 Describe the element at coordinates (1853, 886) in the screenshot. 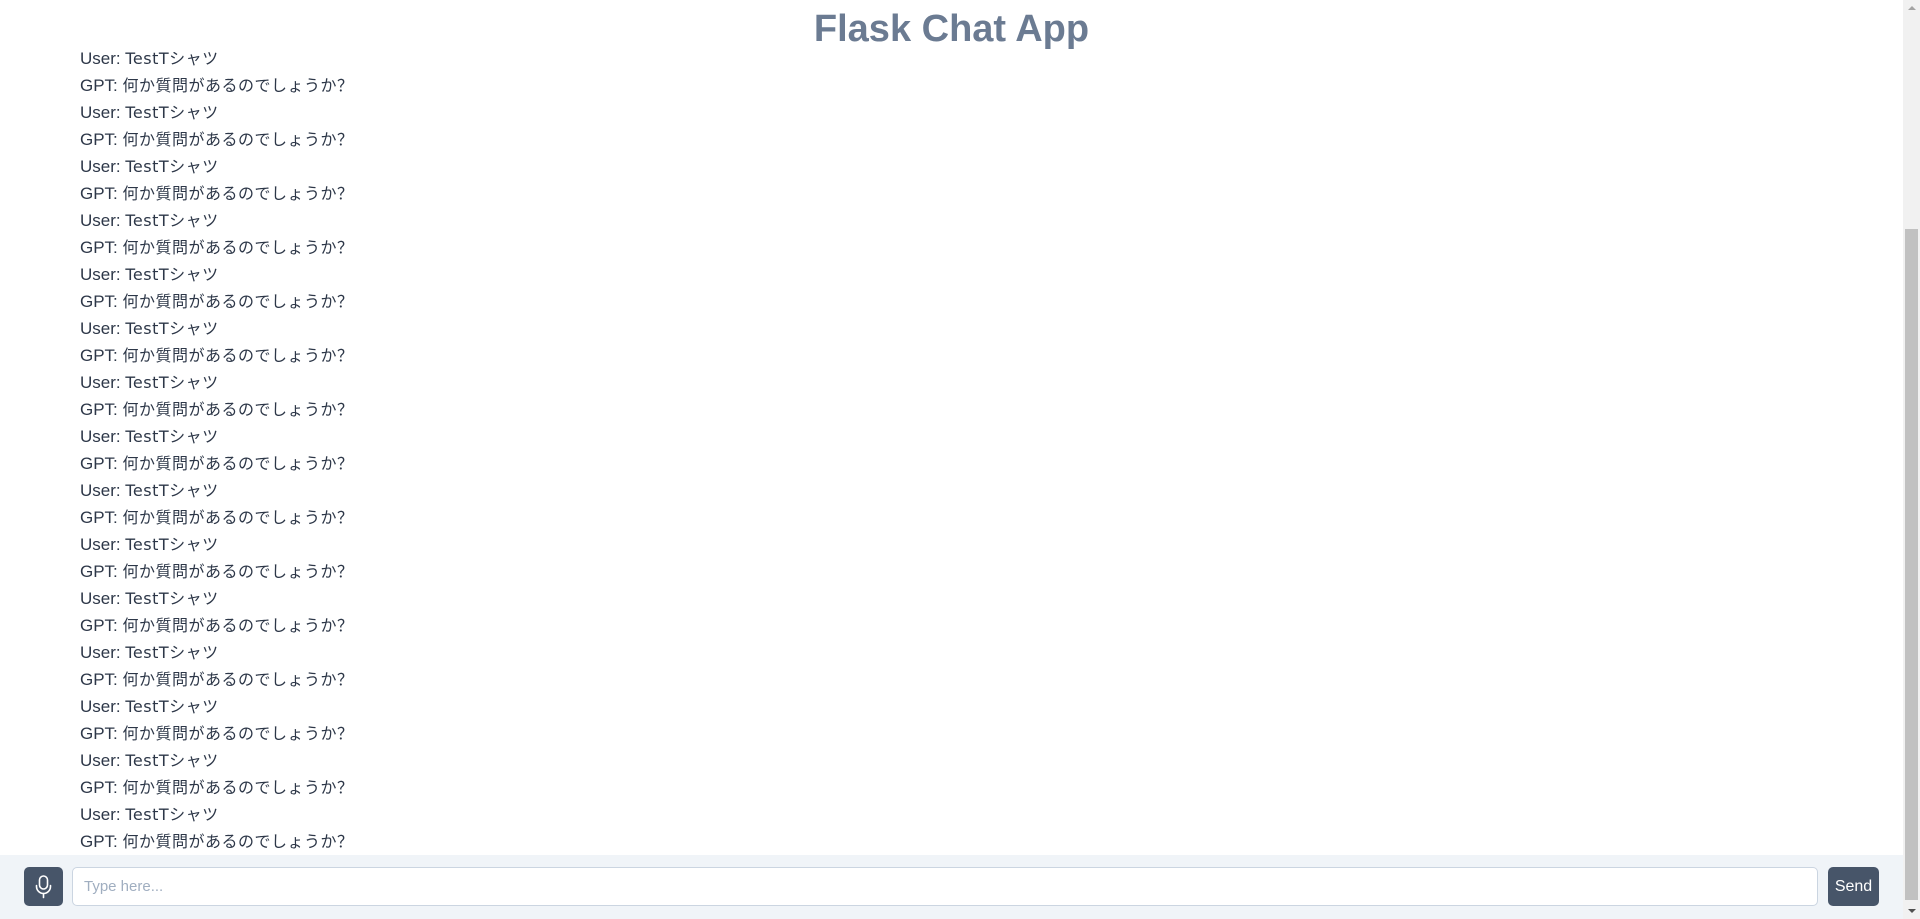

I see `send-button: Send` at that location.